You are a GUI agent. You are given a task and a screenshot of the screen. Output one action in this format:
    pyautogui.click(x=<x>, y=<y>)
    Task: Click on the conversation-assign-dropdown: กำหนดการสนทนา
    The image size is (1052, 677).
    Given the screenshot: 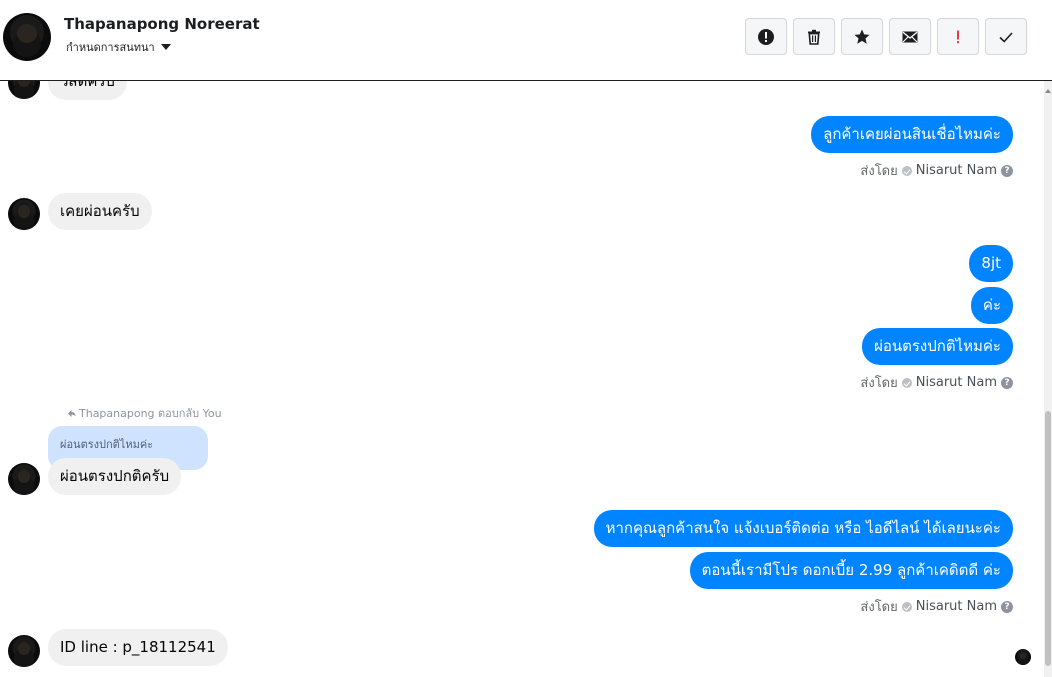 What is the action you would take?
    pyautogui.click(x=118, y=47)
    